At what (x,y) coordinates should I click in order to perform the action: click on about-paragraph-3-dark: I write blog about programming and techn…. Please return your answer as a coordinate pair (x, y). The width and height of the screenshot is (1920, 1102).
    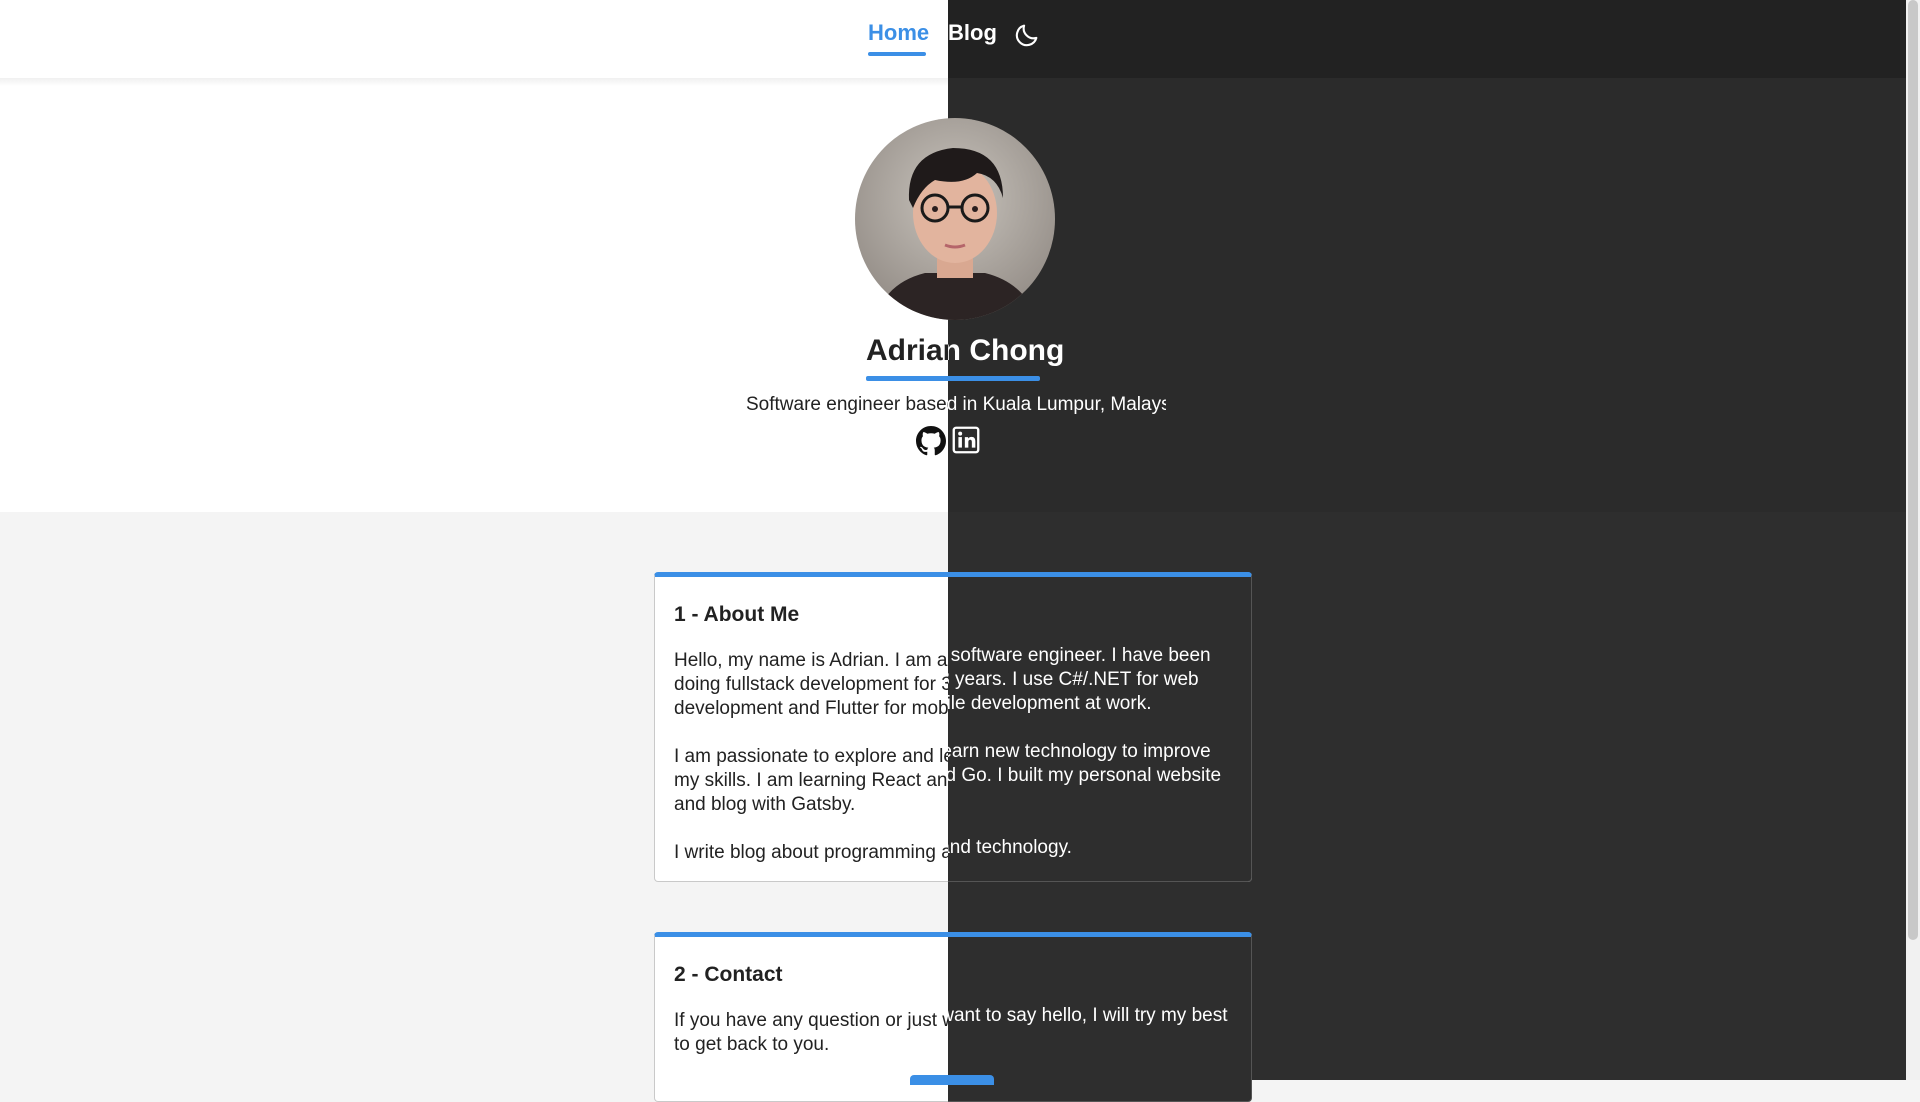
    Looking at the image, I should click on (1010, 847).